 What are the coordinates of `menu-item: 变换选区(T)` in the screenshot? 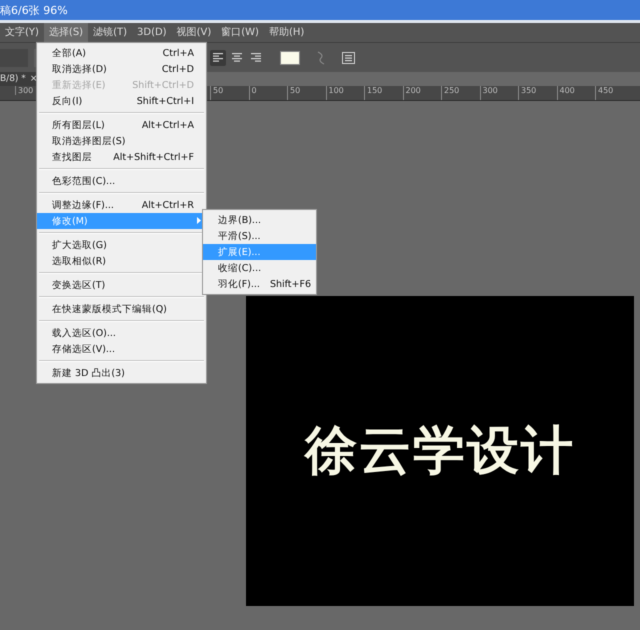 It's located at (121, 285).